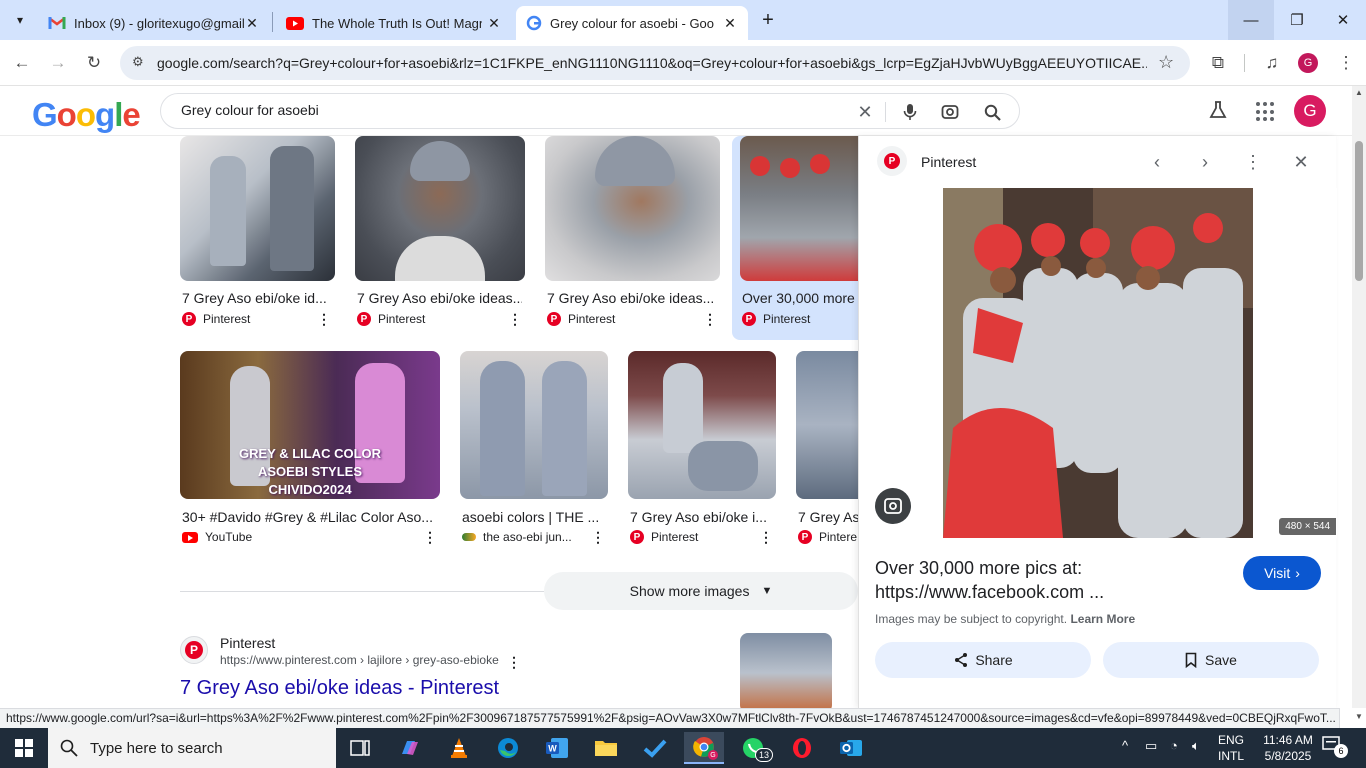 The image size is (1366, 768). Describe the element at coordinates (481, 110) in the screenshot. I see `search-input` at that location.